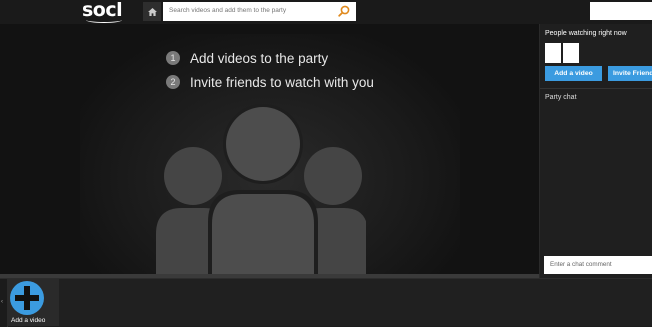 The width and height of the screenshot is (652, 327). I want to click on watching-title: People watching right now, so click(586, 33).